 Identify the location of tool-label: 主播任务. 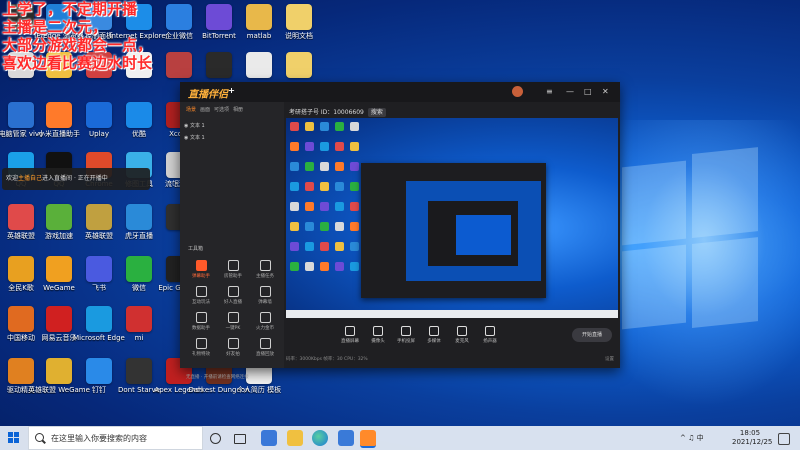
(265, 276).